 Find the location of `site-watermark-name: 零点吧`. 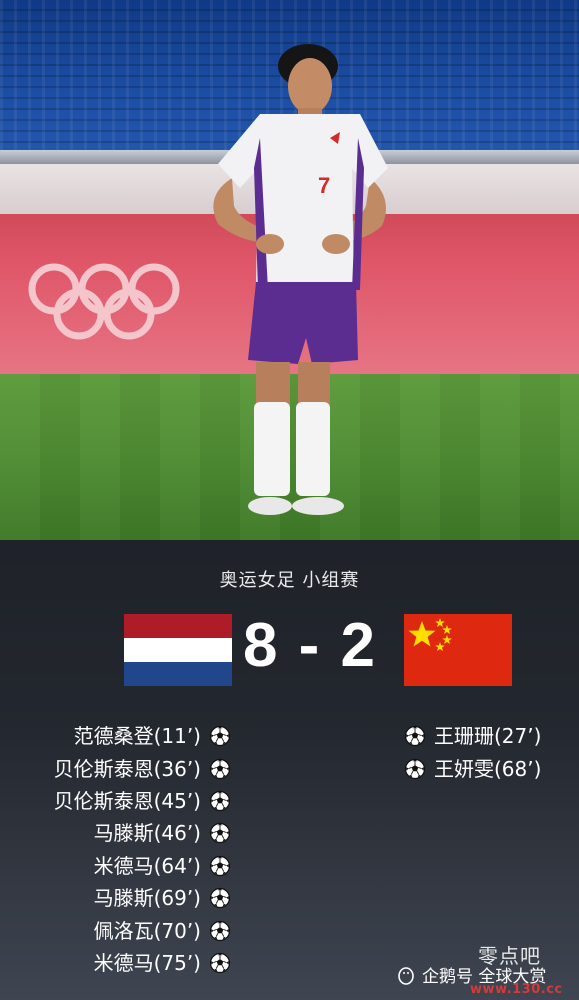

site-watermark-name: 零点吧 is located at coordinates (509, 956).